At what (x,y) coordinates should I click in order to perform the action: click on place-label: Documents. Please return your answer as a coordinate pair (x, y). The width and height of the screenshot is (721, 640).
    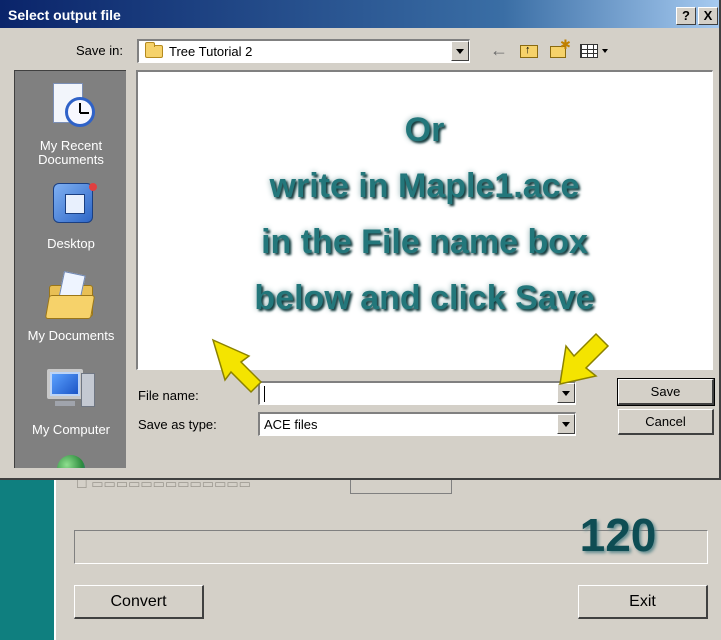
    Looking at the image, I should click on (71, 159).